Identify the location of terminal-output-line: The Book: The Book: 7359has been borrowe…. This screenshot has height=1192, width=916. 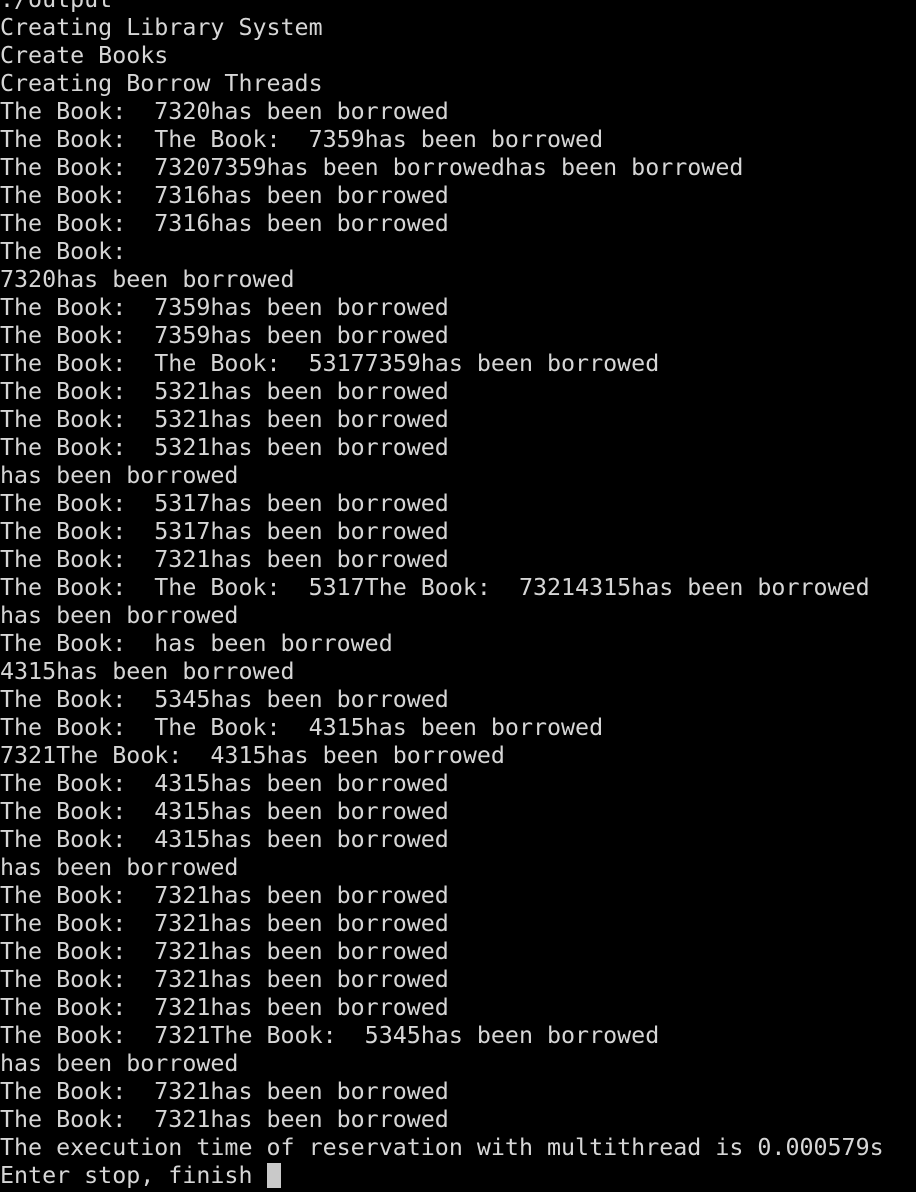
(302, 139).